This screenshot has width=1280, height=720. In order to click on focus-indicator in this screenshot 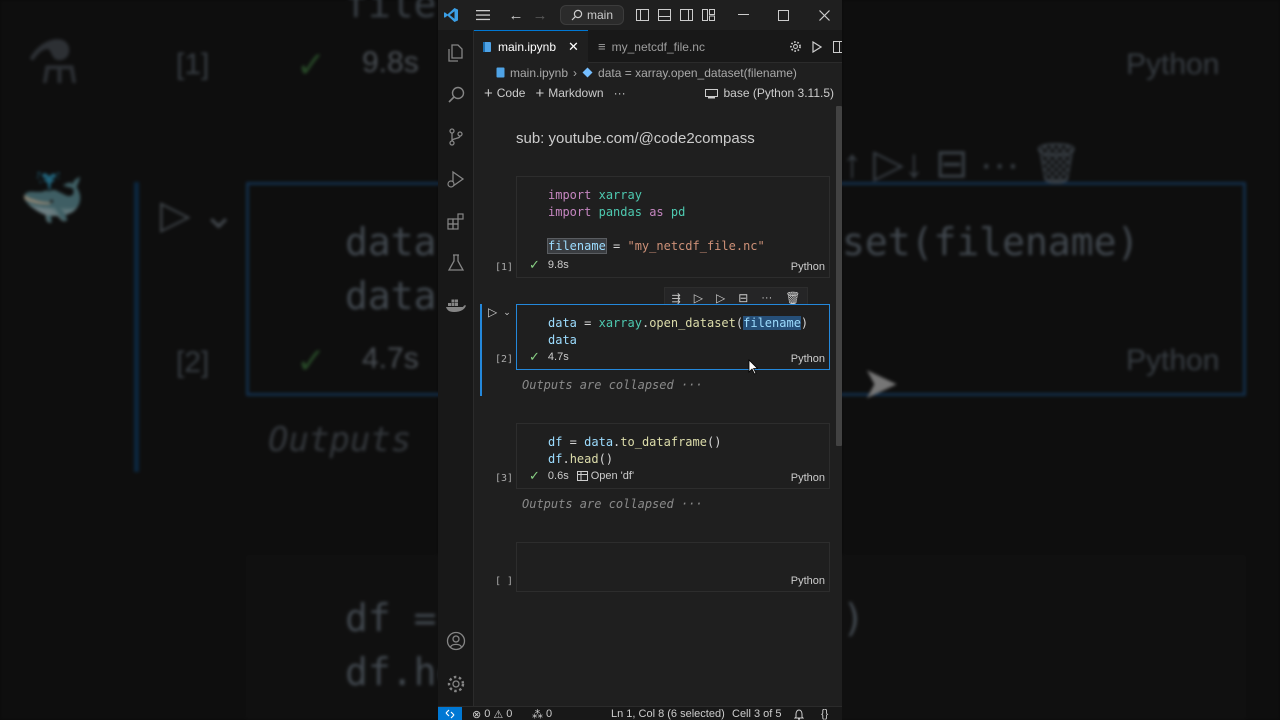, I will do `click(481, 350)`.